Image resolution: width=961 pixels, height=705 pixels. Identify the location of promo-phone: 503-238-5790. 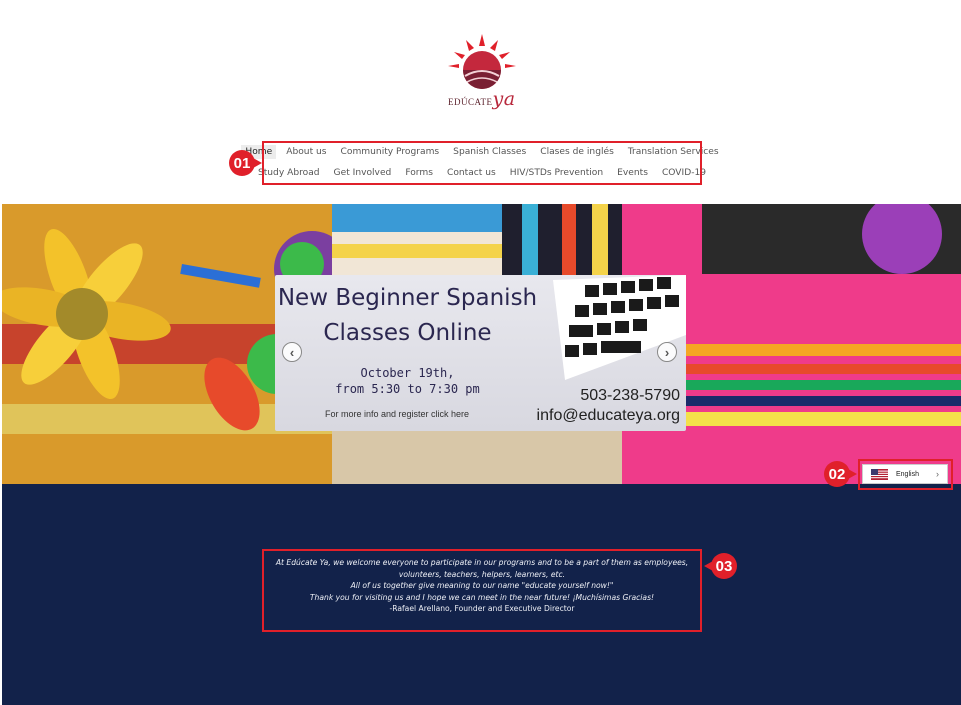
(630, 395).